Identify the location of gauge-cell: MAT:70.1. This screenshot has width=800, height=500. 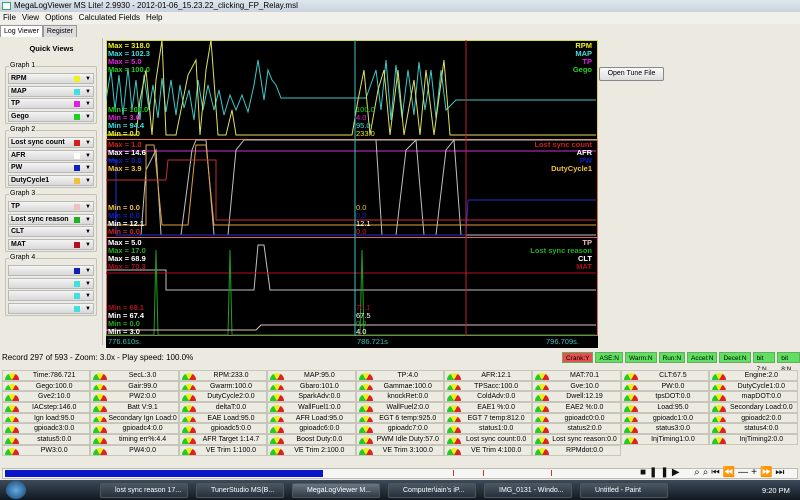
(576, 375).